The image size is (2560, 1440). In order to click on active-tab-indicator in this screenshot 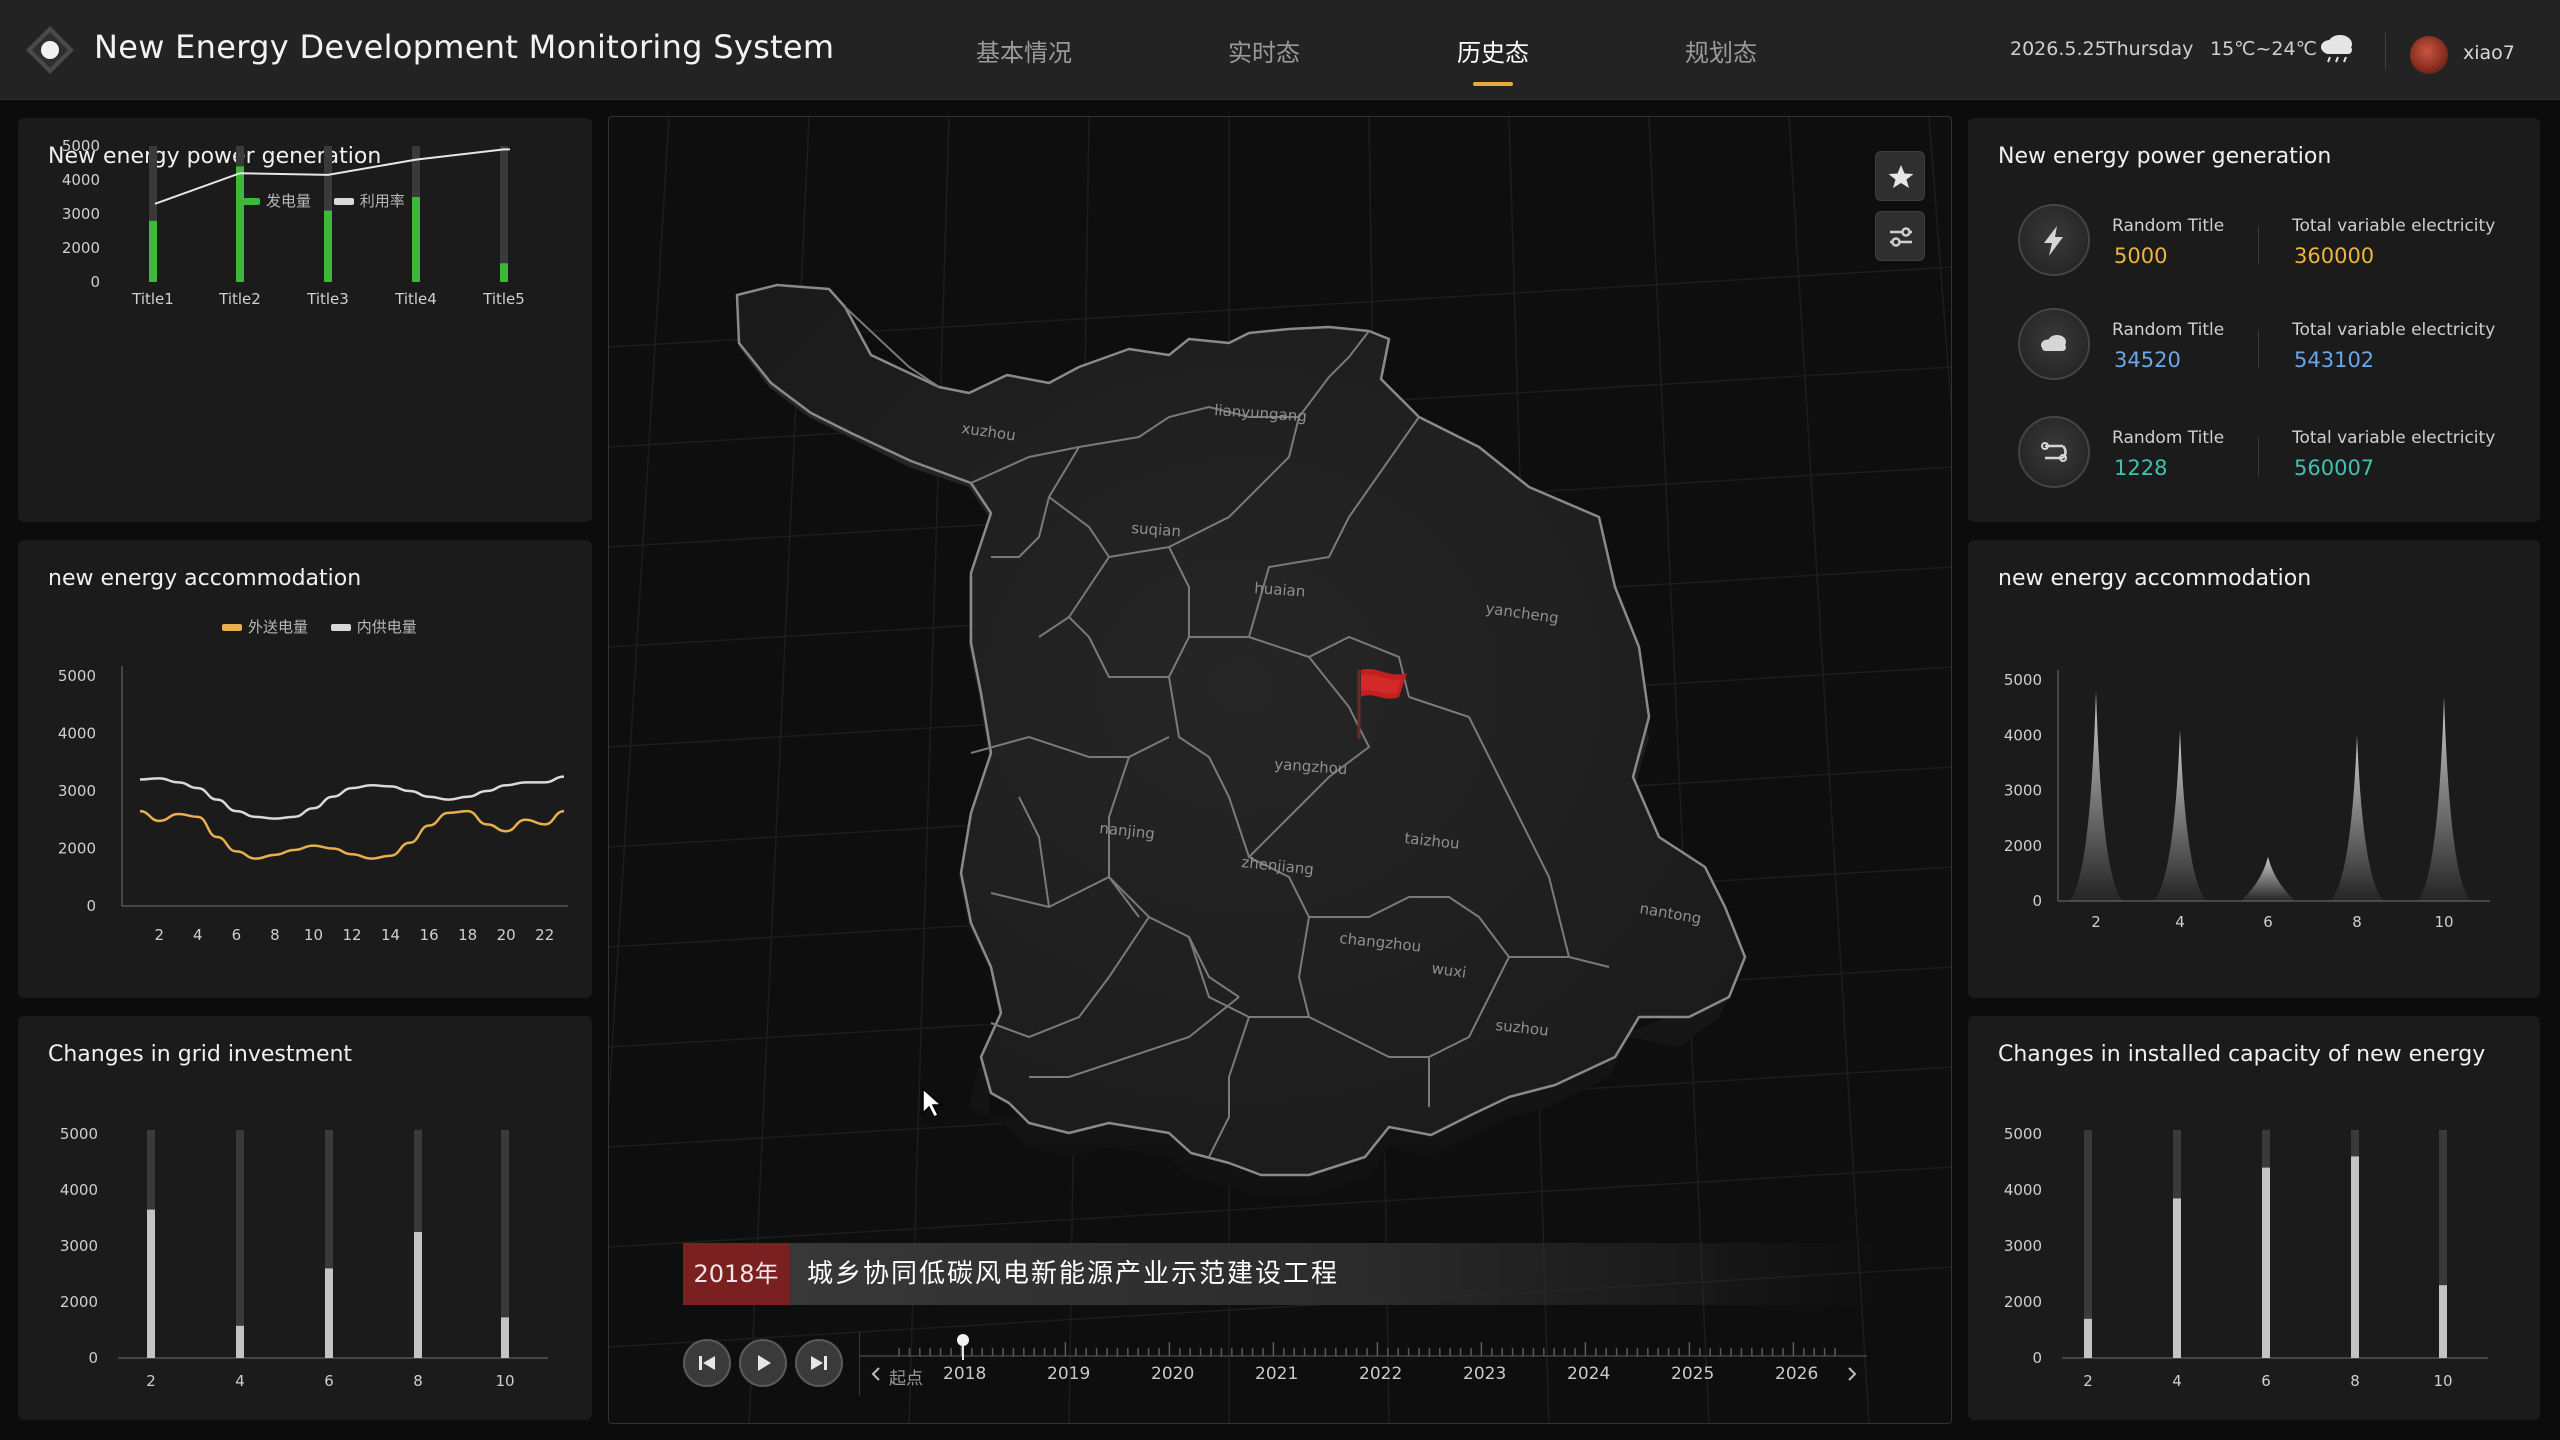, I will do `click(1493, 84)`.